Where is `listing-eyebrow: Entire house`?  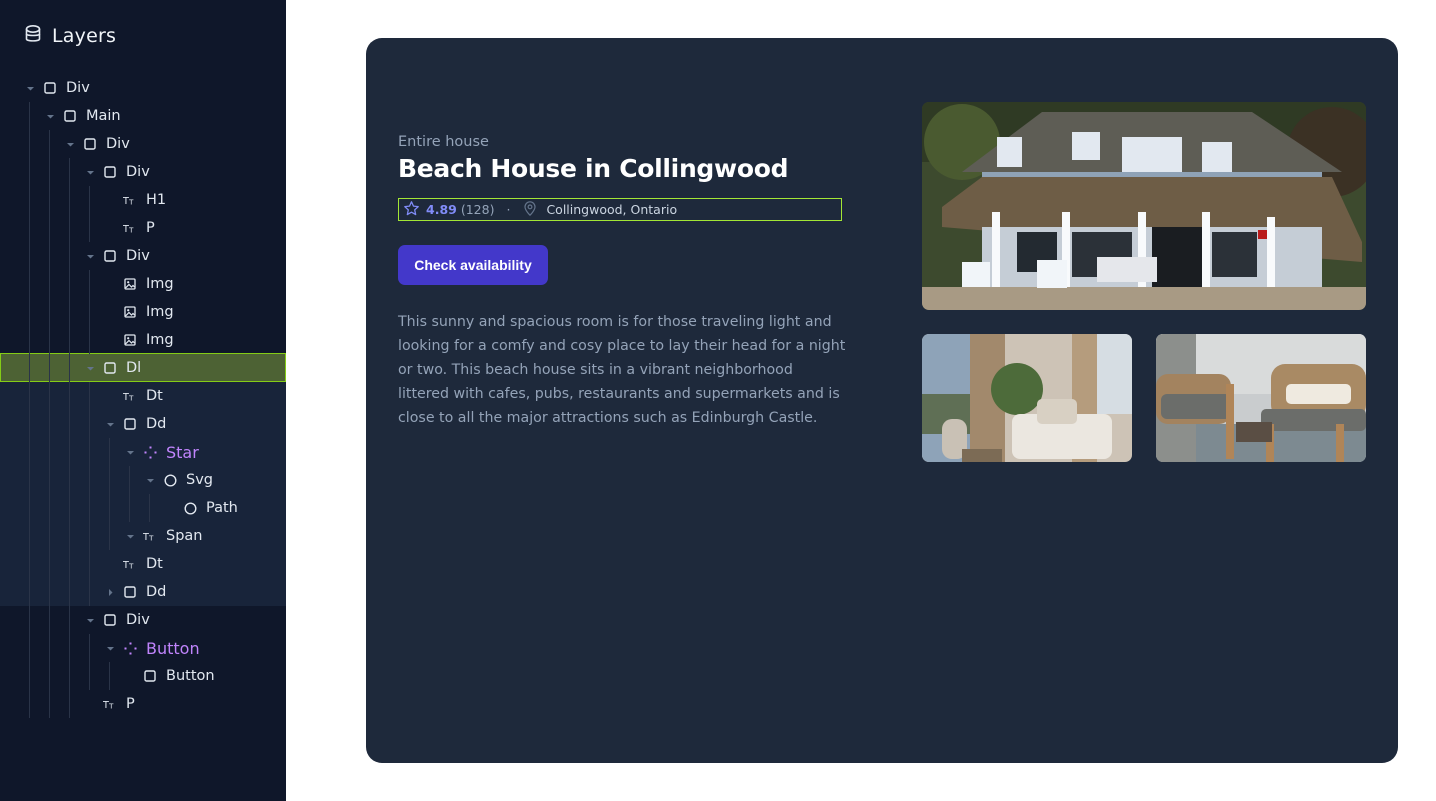
listing-eyebrow: Entire house is located at coordinates (443, 142).